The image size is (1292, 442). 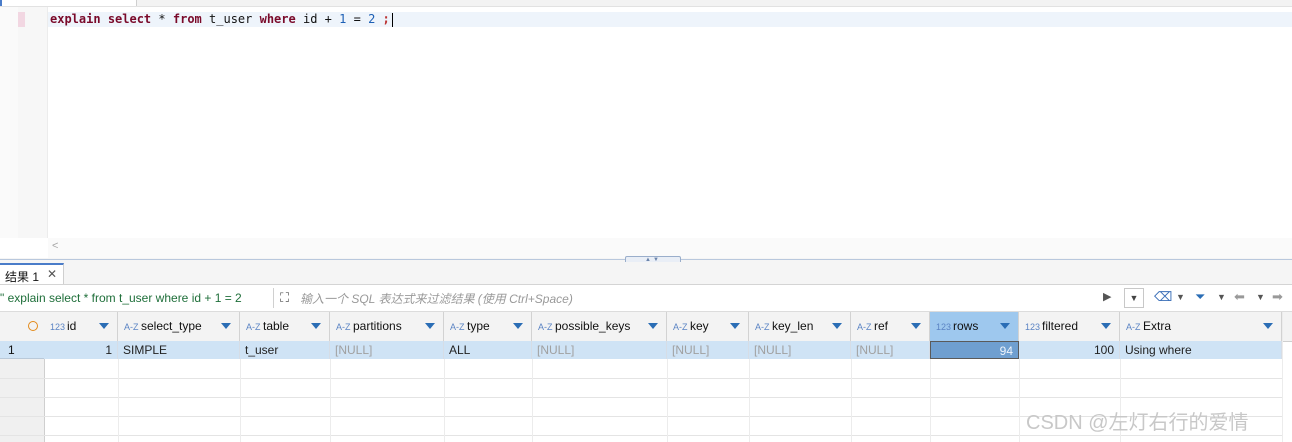 What do you see at coordinates (33, 122) in the screenshot?
I see `line-number-gutter` at bounding box center [33, 122].